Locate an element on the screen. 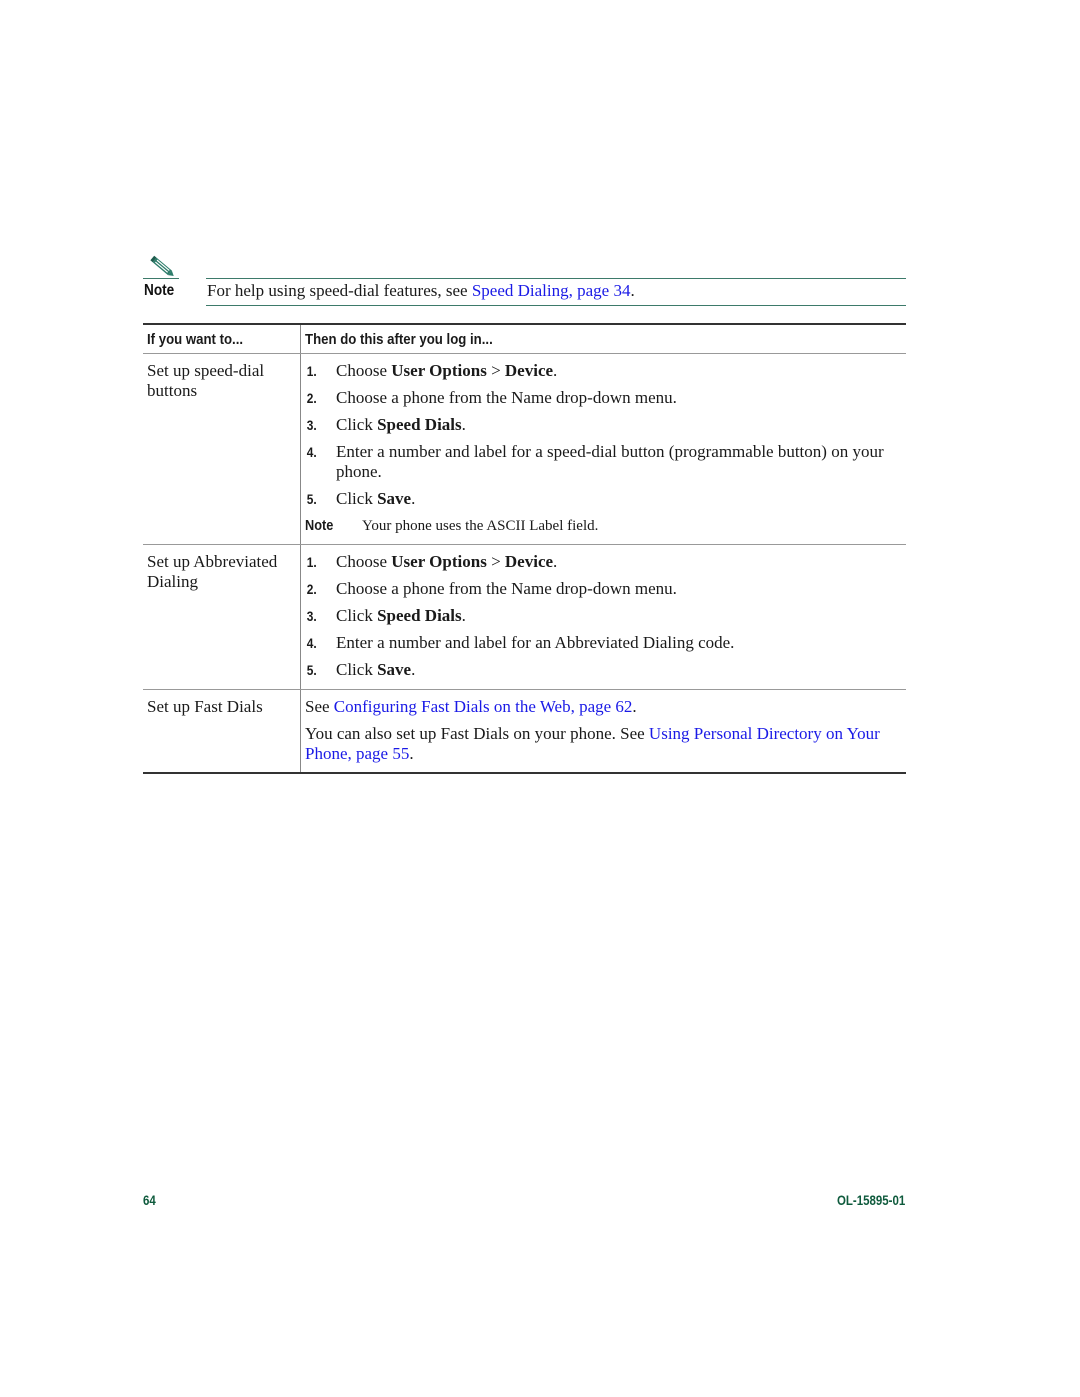 This screenshot has height=1397, width=1080. speed-dialing-link: Speed Dialing, page 34 is located at coordinates (551, 290).